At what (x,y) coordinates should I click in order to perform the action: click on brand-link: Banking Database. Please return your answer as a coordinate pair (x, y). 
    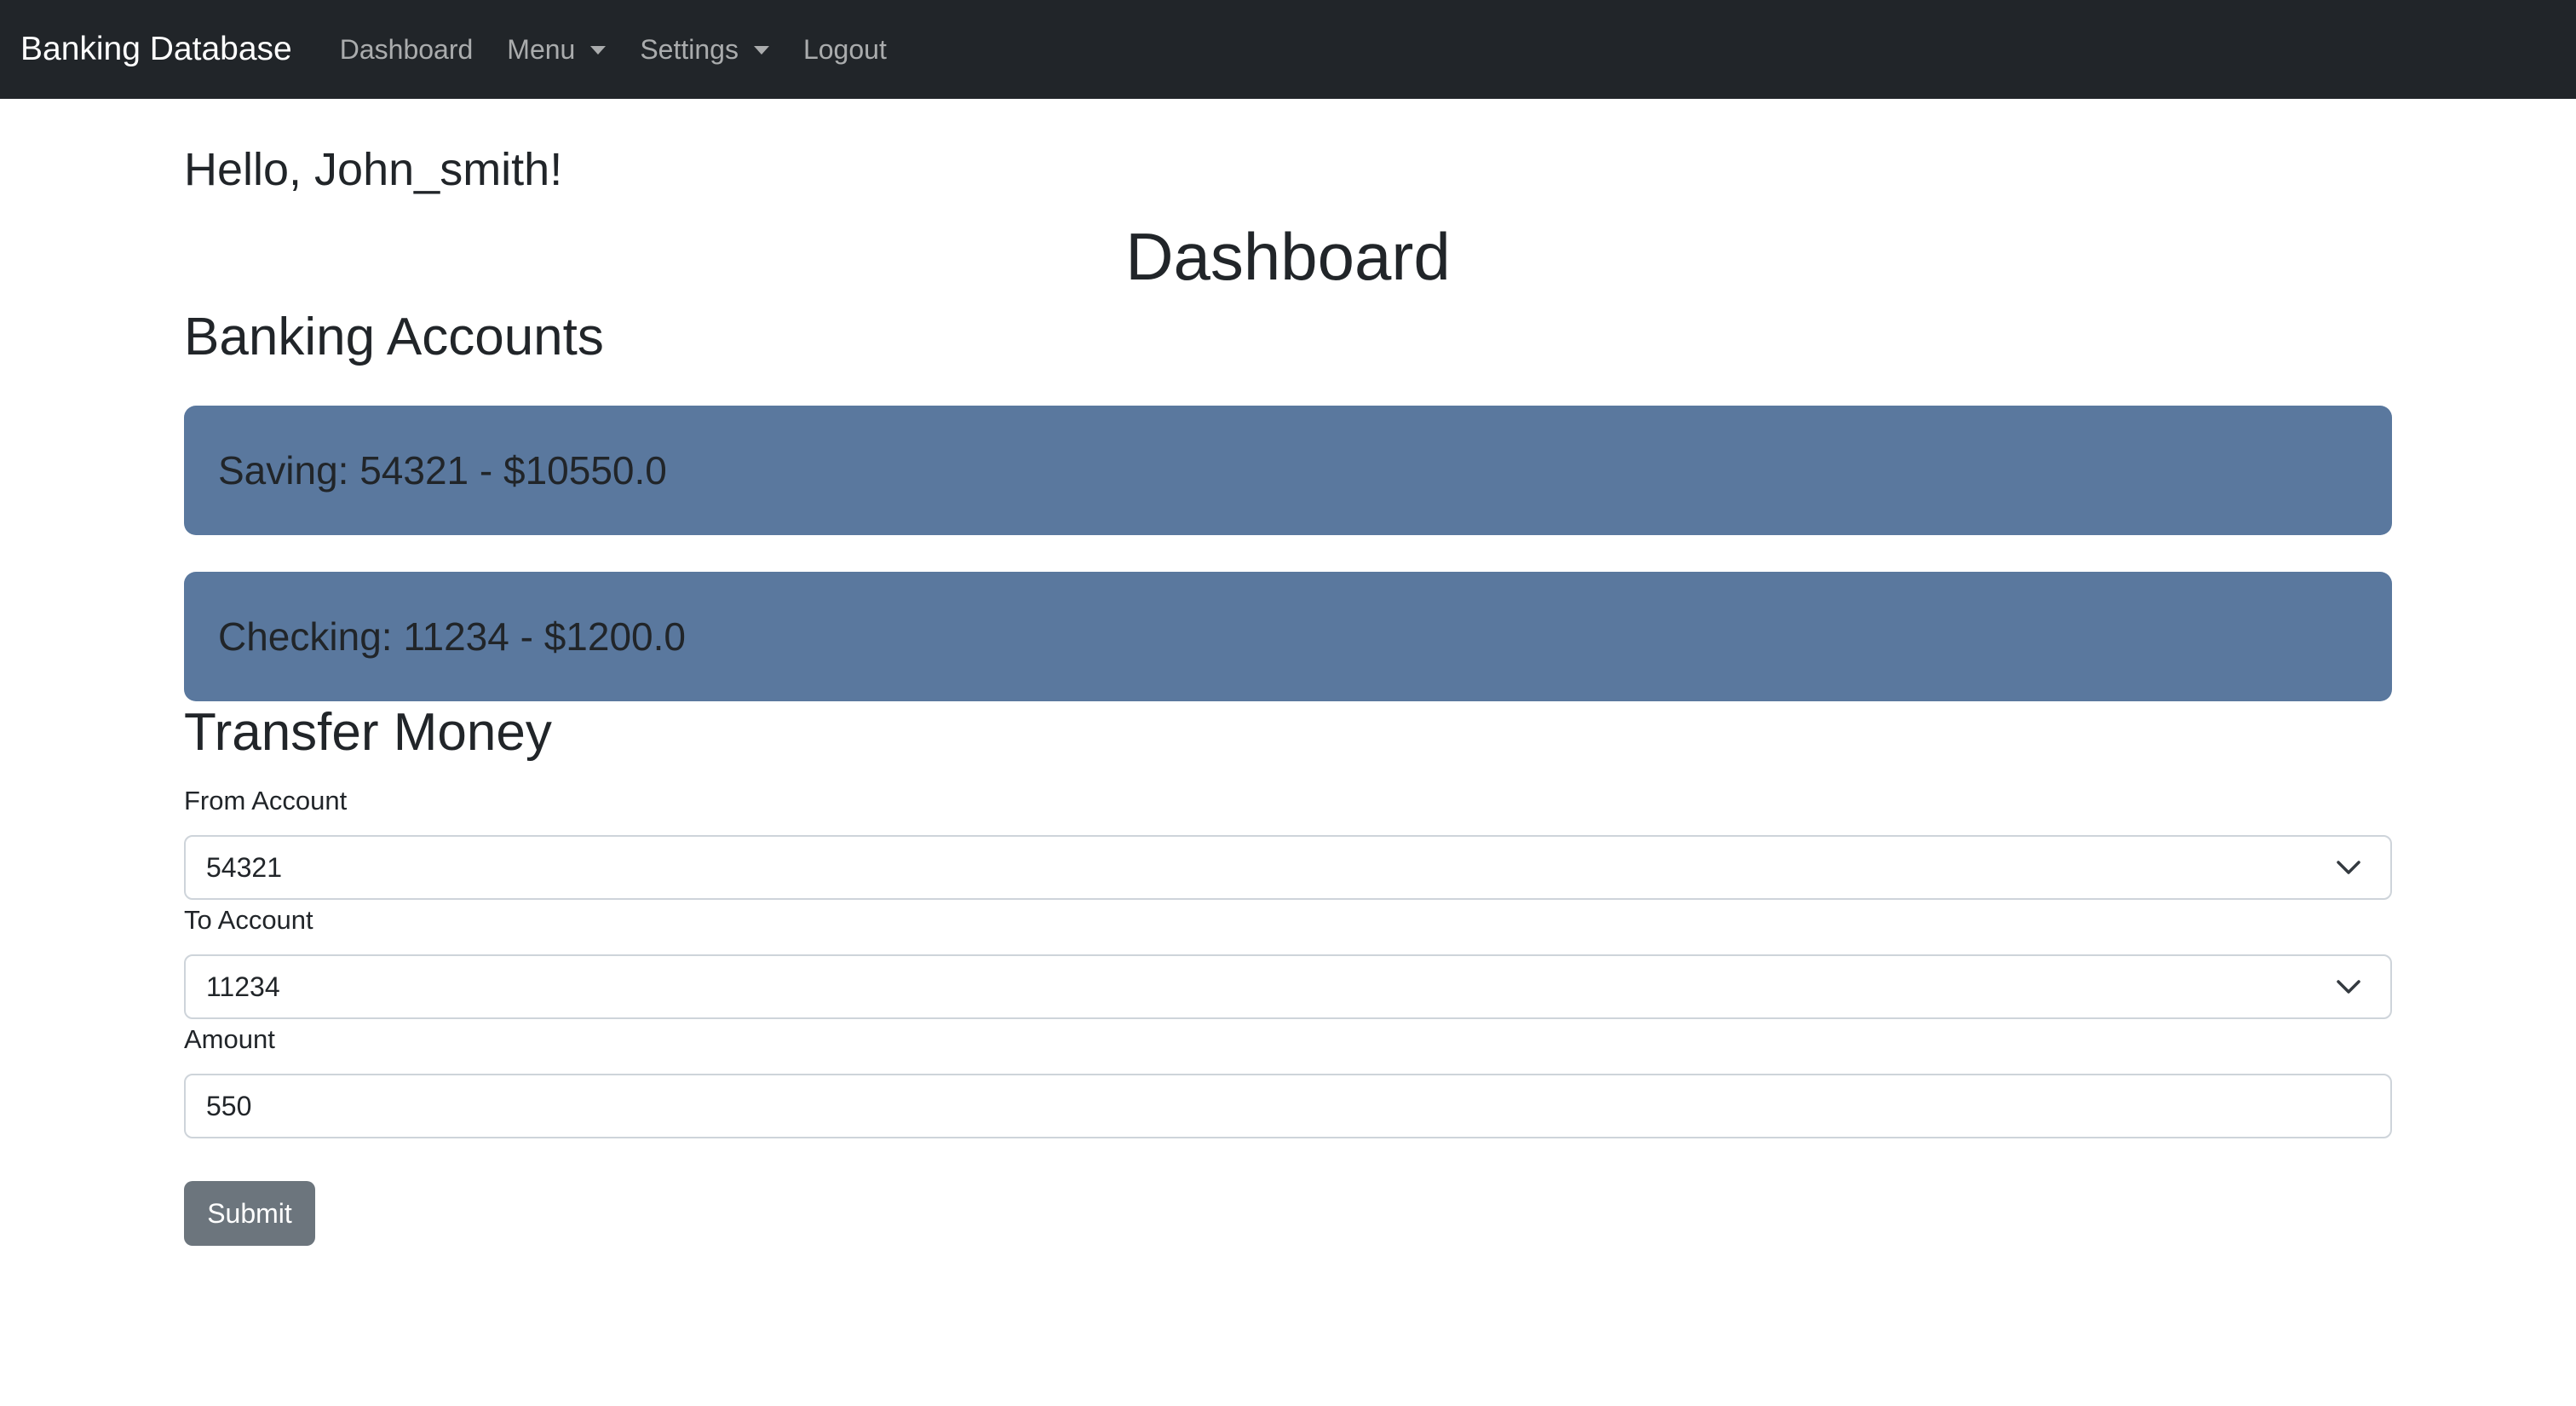
    Looking at the image, I should click on (156, 49).